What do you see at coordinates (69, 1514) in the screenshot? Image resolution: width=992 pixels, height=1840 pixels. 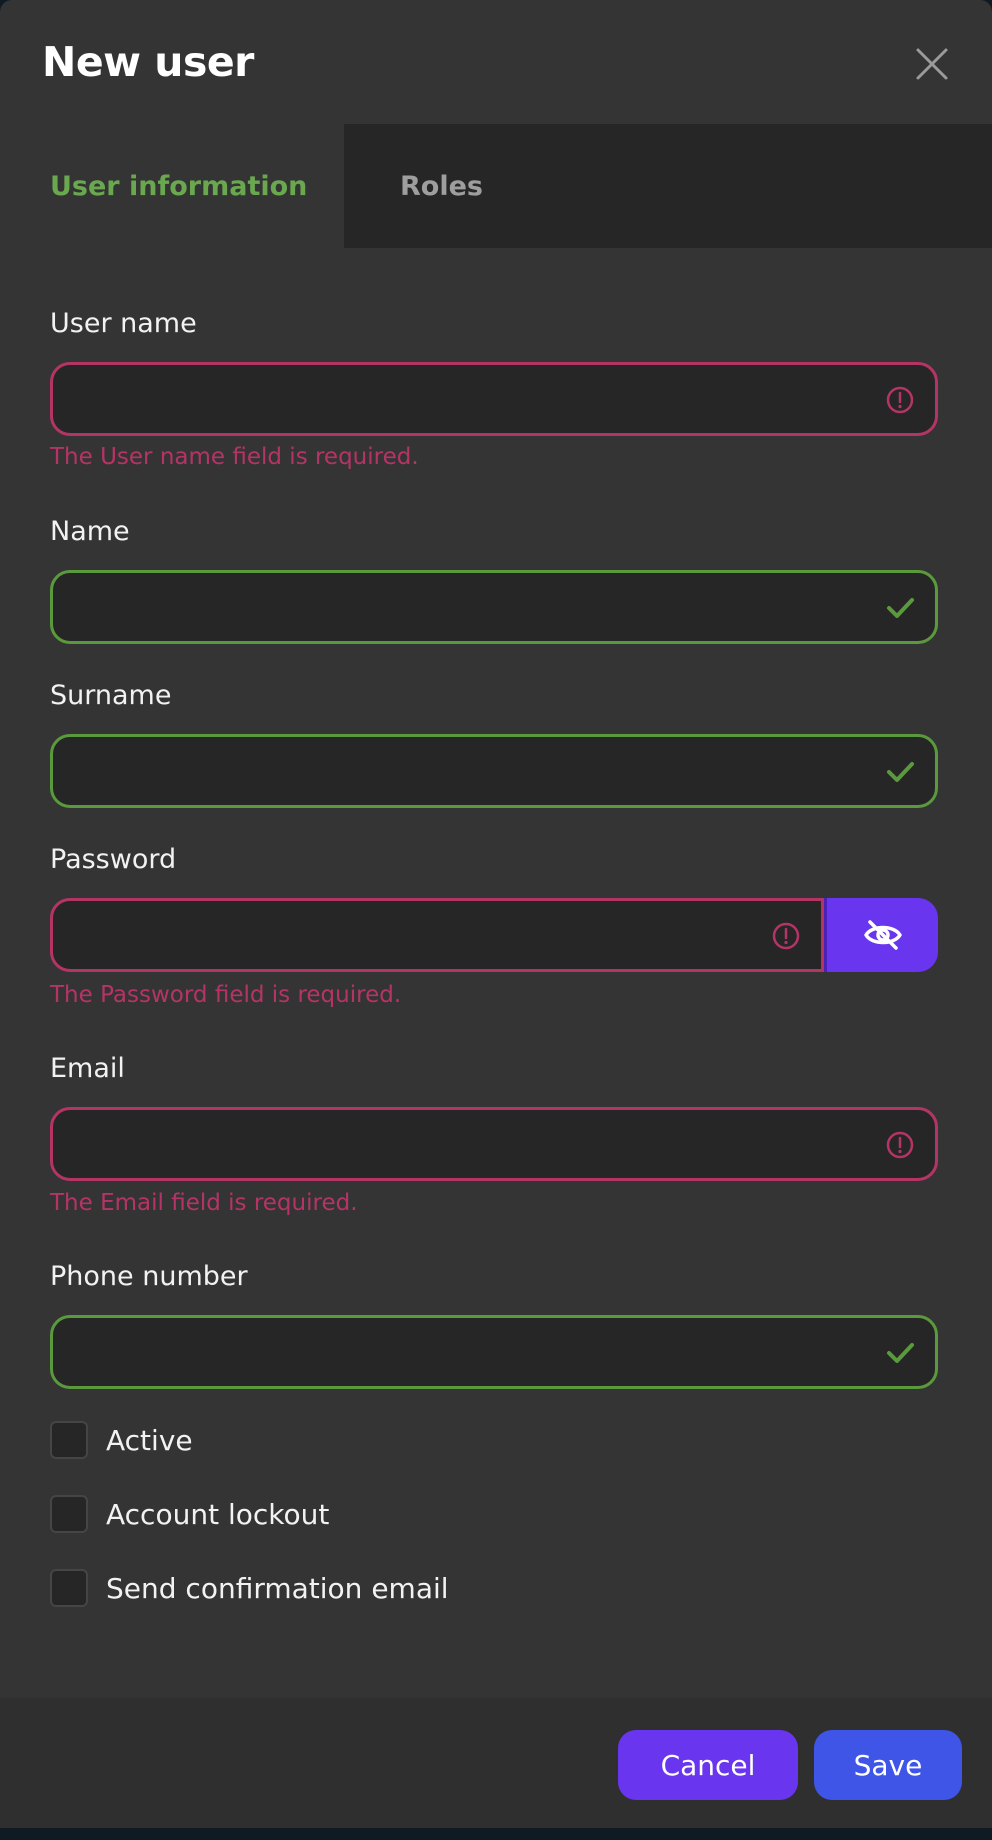 I see `account-lockout-checkbox` at bounding box center [69, 1514].